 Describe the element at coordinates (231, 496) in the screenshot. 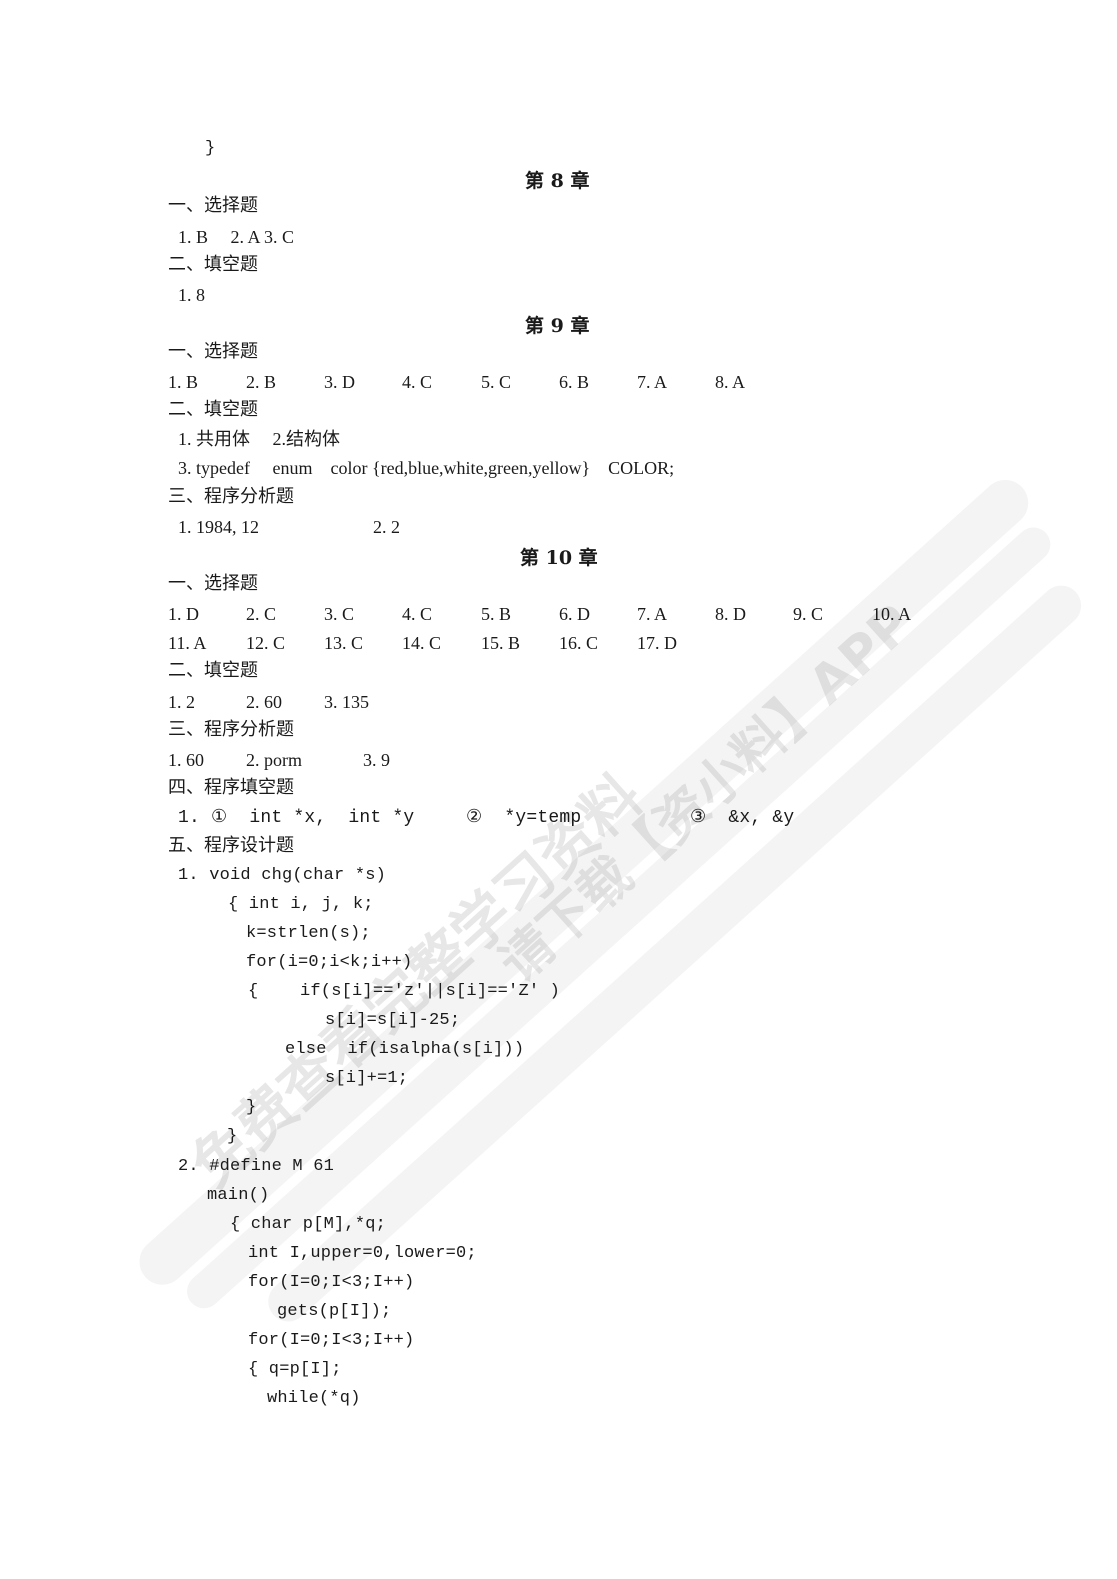

I see `ch9-section-analysis-title: 三、程序分析题` at that location.